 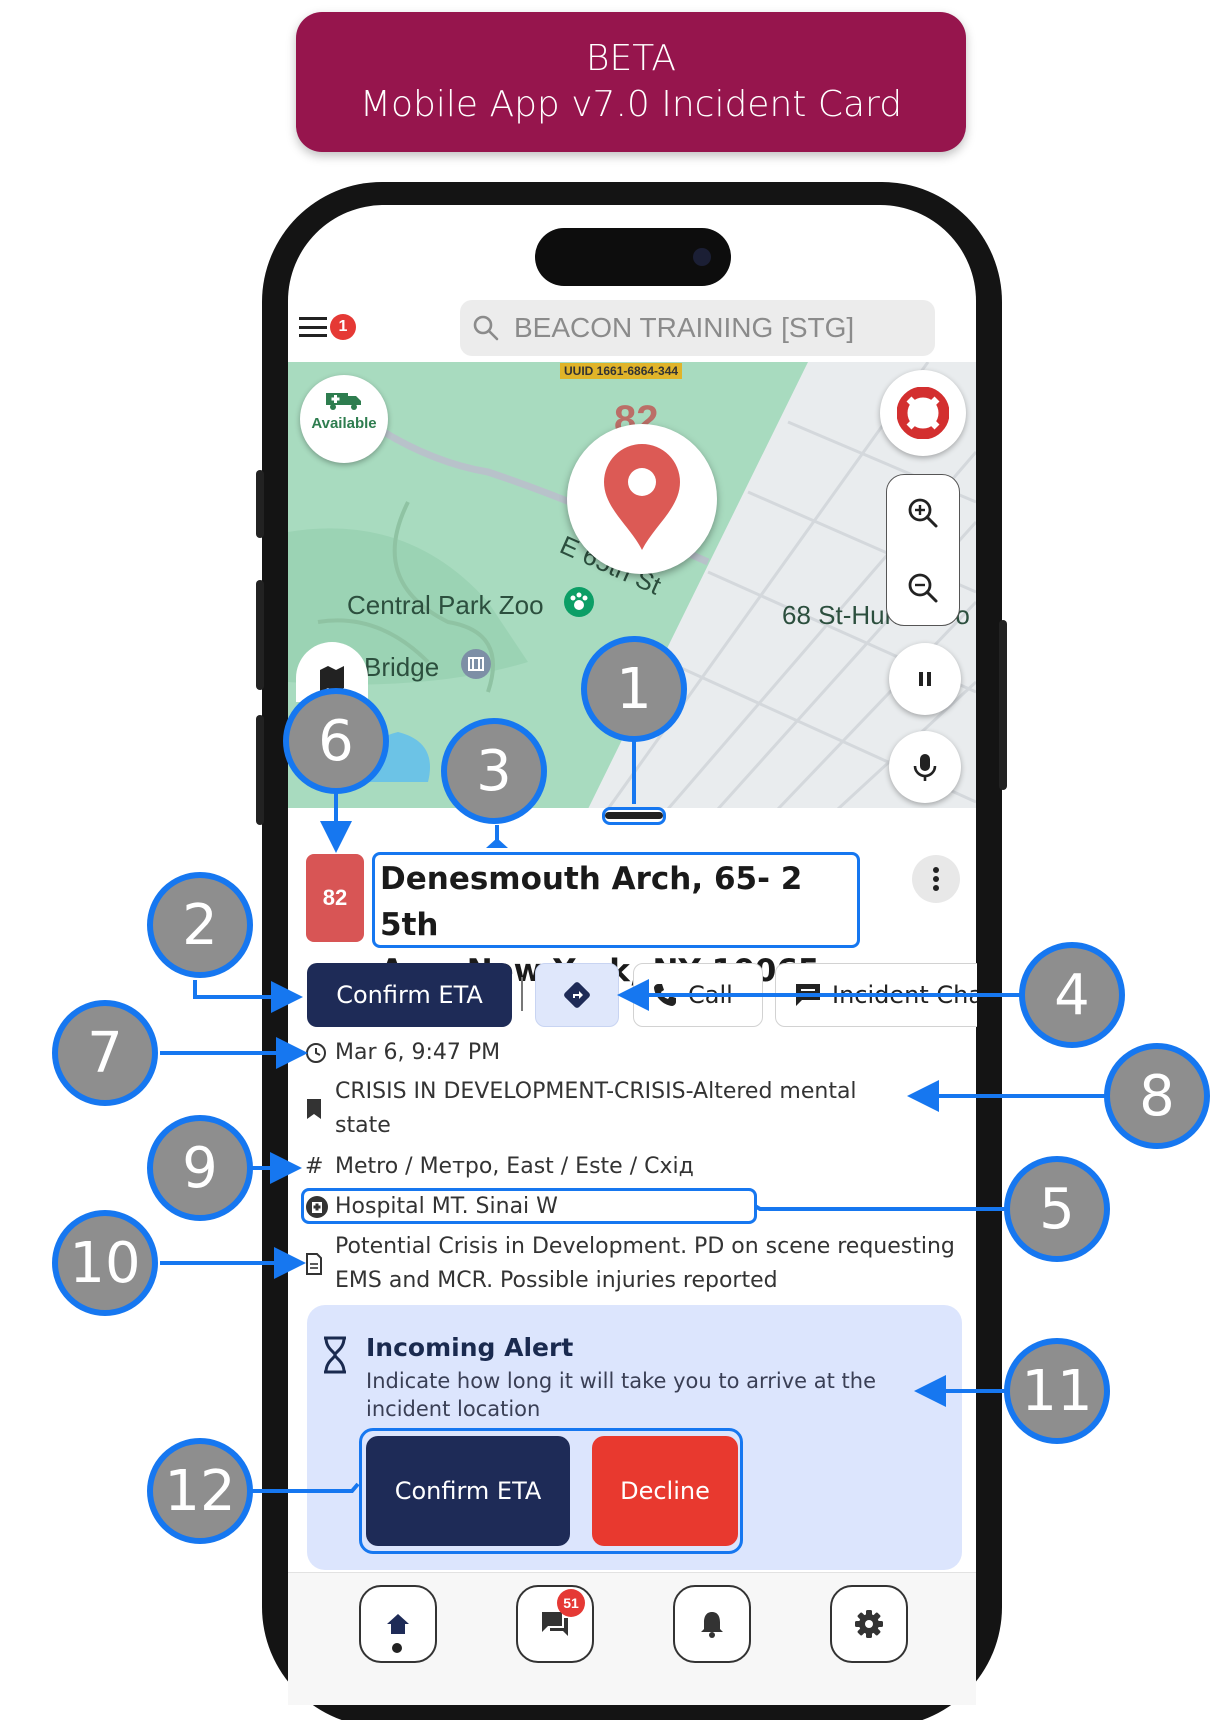 I want to click on callout-10: 10, so click(x=105, y=1263).